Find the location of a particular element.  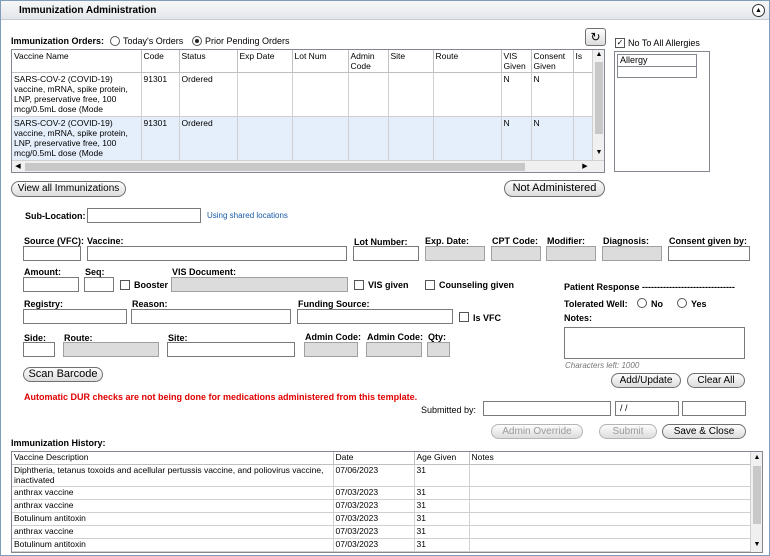

col-notes: Notes is located at coordinates (610, 458).